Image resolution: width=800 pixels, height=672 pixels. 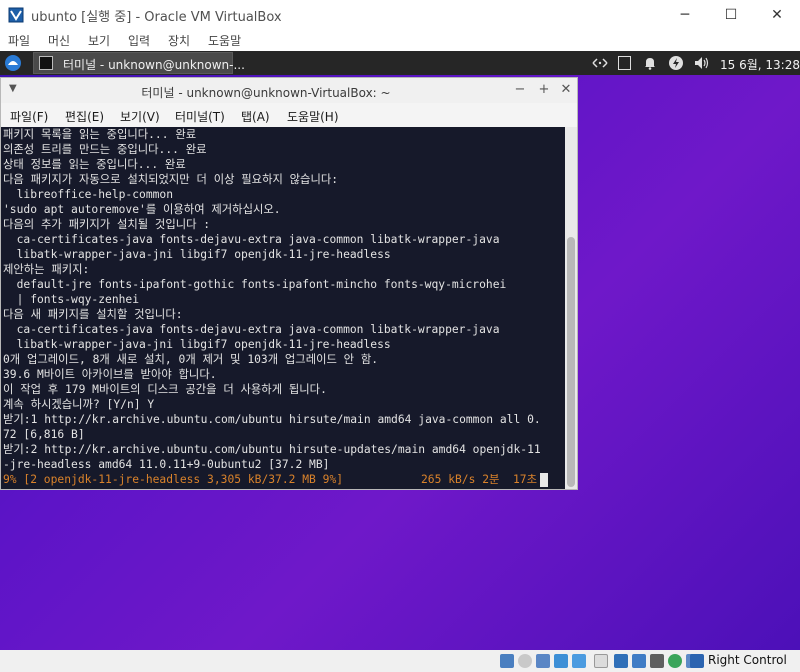 What do you see at coordinates (19, 40) in the screenshot?
I see `menu-file: 파일` at bounding box center [19, 40].